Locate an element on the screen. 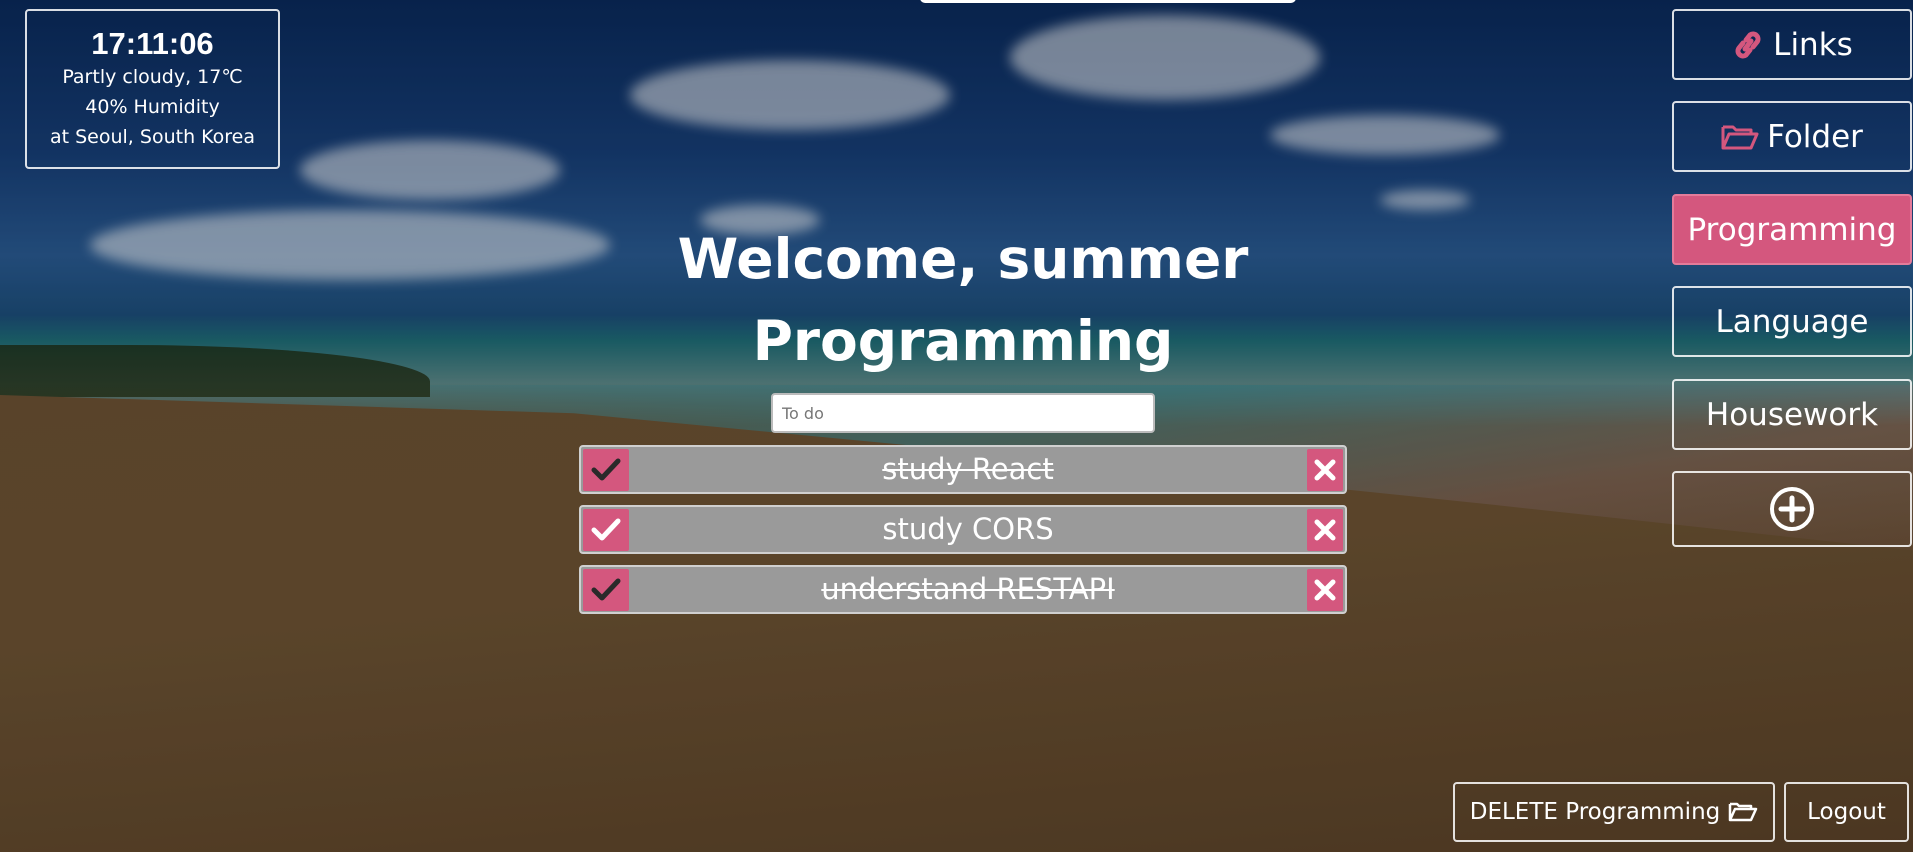  logout-button: Logout is located at coordinates (1846, 812).